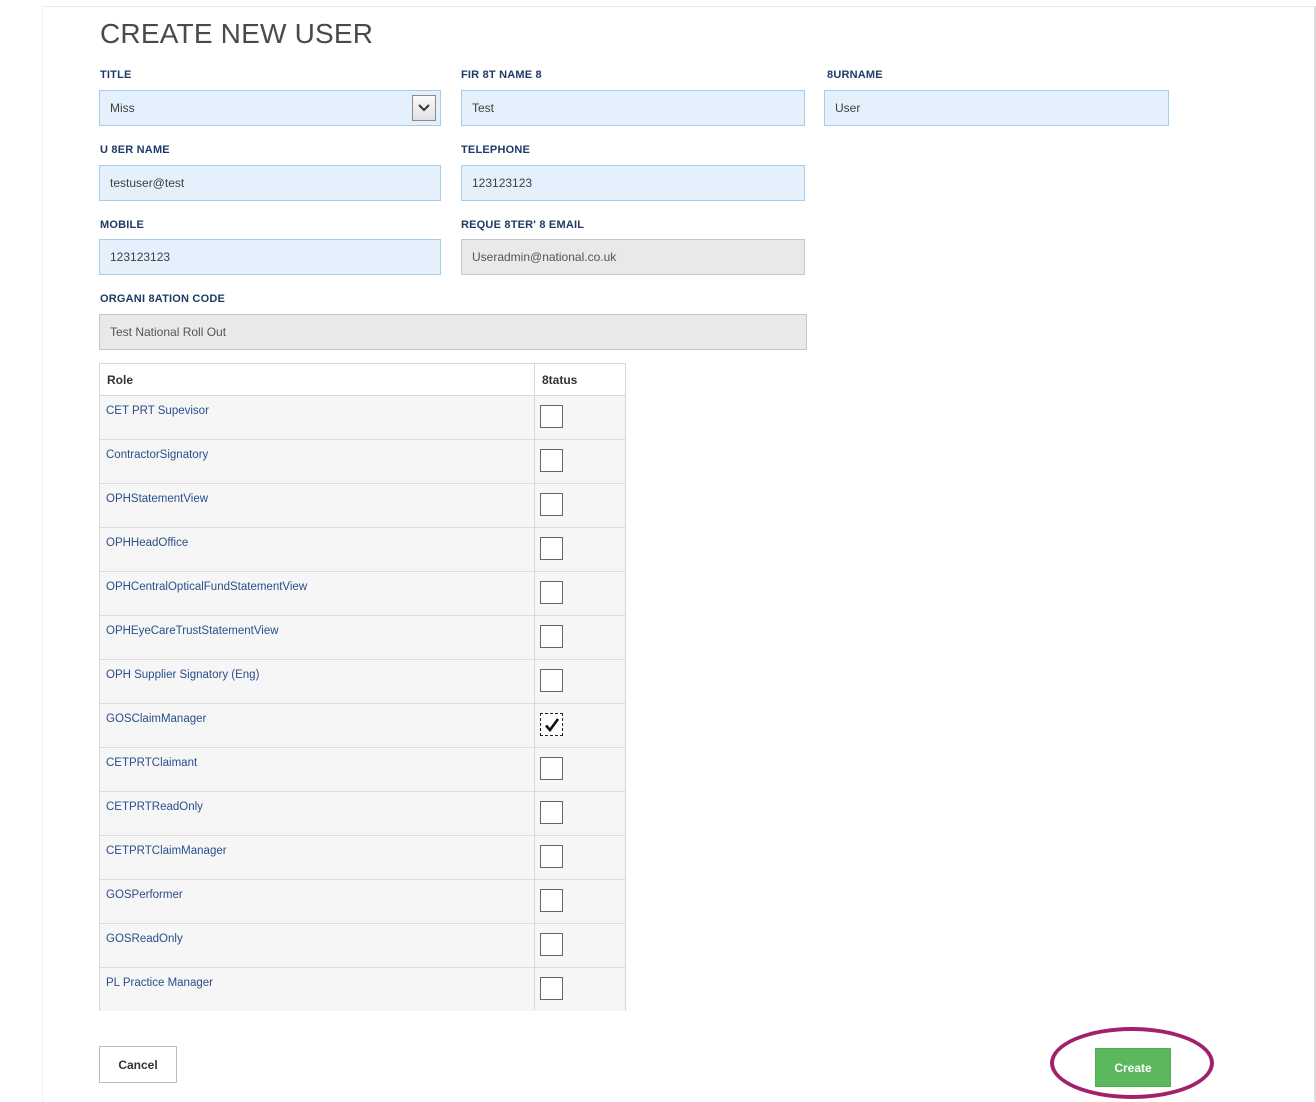 The height and width of the screenshot is (1102, 1316). What do you see at coordinates (154, 807) in the screenshot?
I see `role-name: CETPRTReadOnly` at bounding box center [154, 807].